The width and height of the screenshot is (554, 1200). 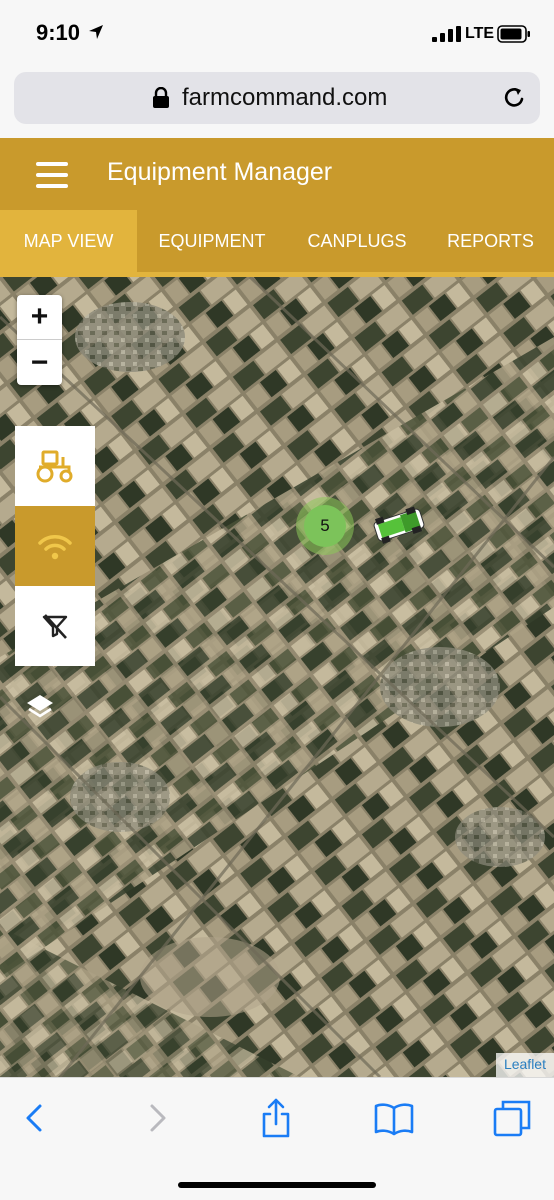 What do you see at coordinates (277, 33) in the screenshot?
I see `status-bar: 9:10 LTE` at bounding box center [277, 33].